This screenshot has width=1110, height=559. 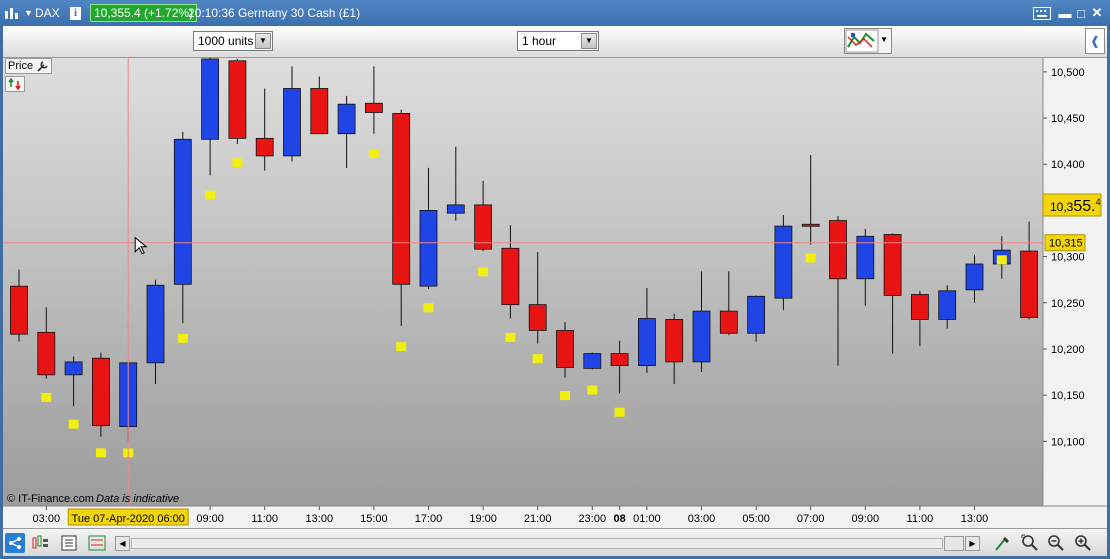 I want to click on y-tick-label: 10,400, so click(x=1068, y=165).